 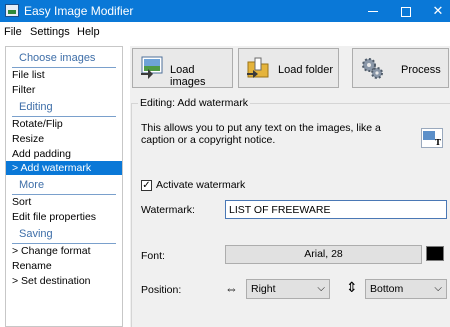 What do you see at coordinates (146, 185) in the screenshot?
I see `activate-watermark-checkbox: ✓` at bounding box center [146, 185].